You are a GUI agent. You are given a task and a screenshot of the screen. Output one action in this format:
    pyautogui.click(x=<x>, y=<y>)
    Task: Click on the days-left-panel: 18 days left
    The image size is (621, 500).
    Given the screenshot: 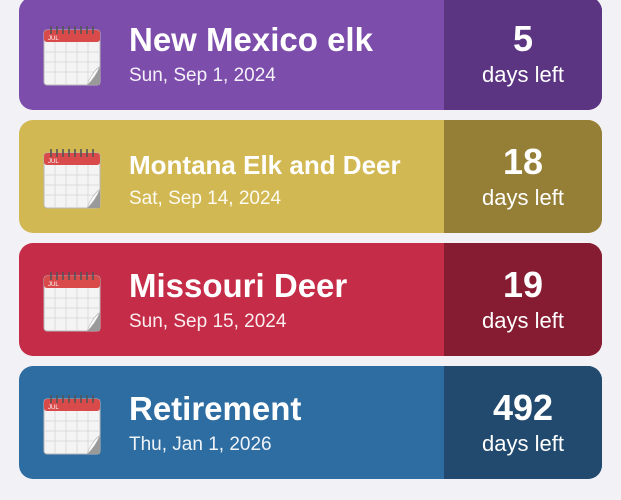 What is the action you would take?
    pyautogui.click(x=523, y=176)
    